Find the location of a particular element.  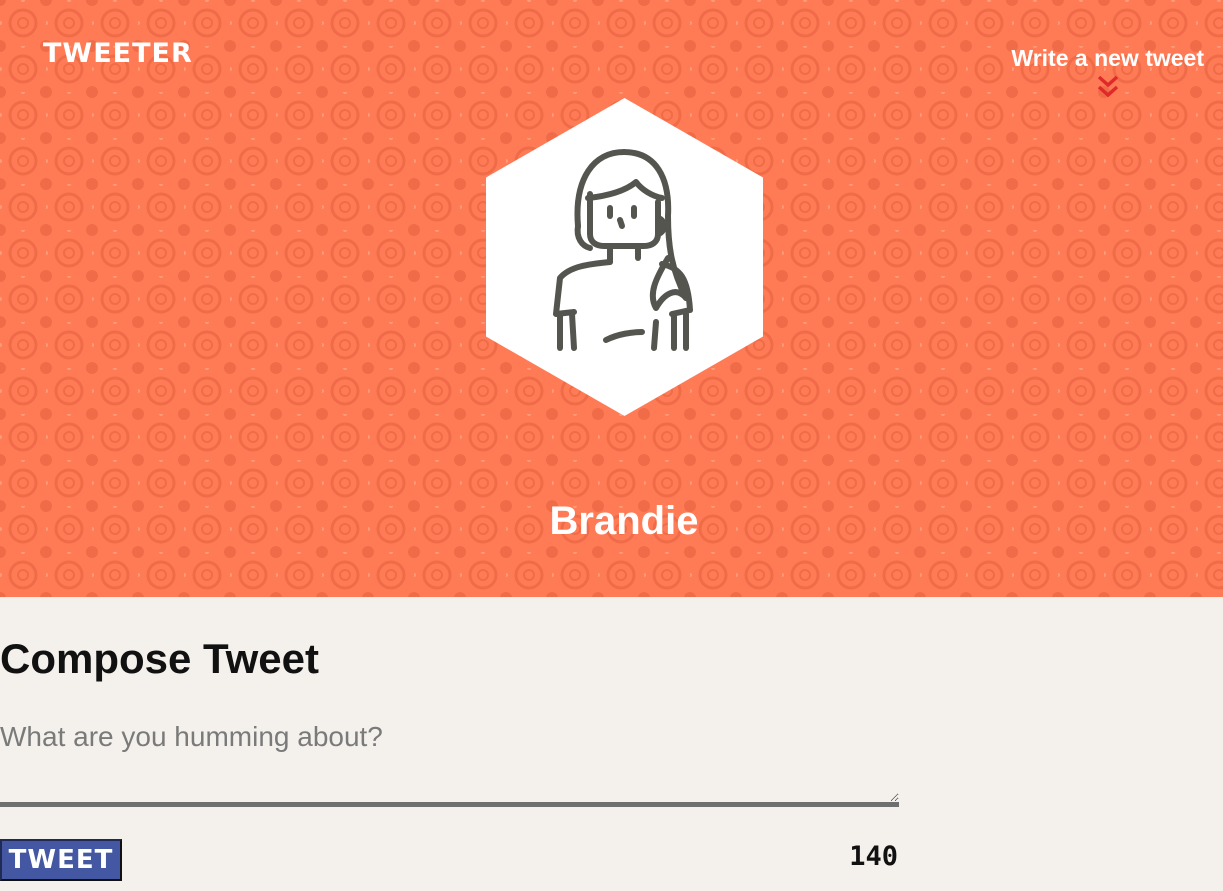

write-new-tweet-label: Write a new tweet is located at coordinates (1107, 58).